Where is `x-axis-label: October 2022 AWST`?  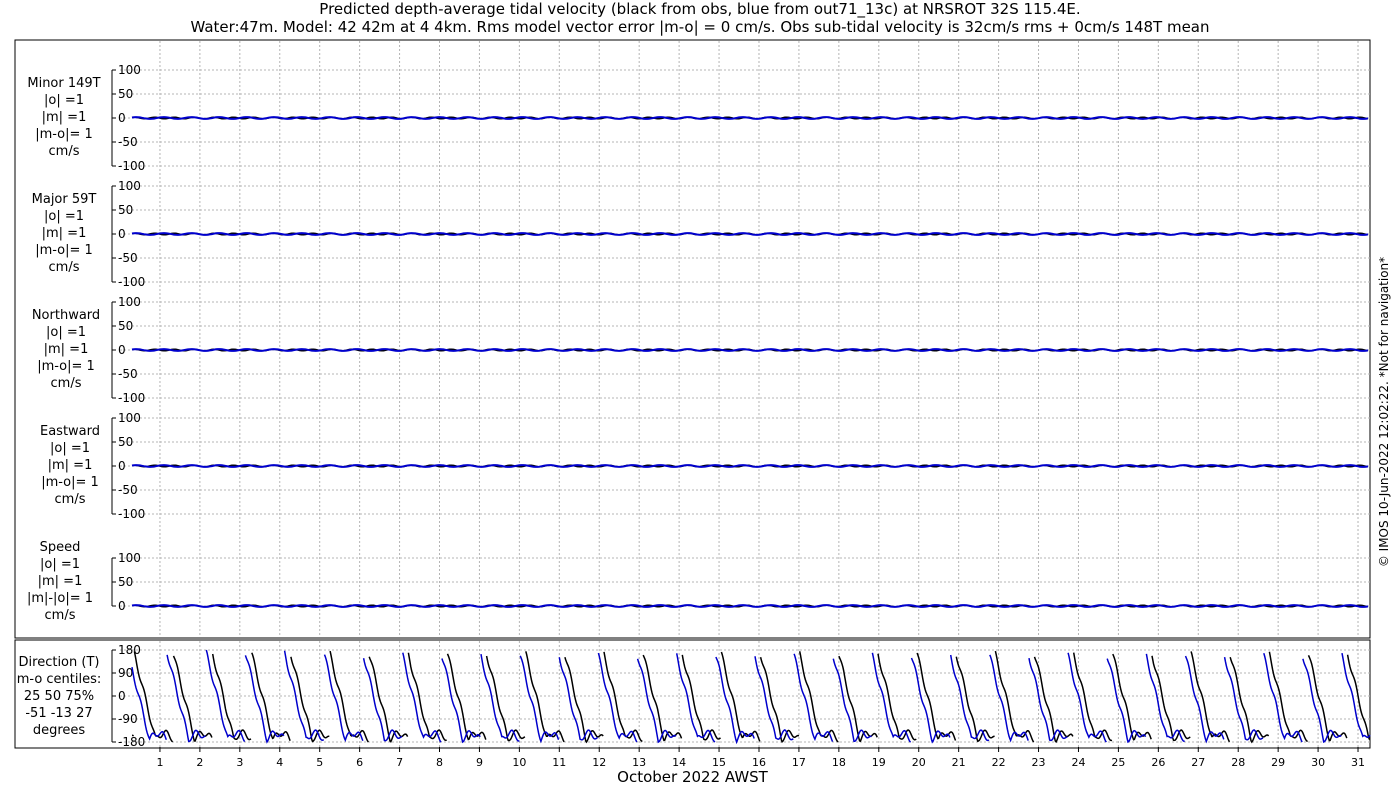 x-axis-label: October 2022 AWST is located at coordinates (692, 777).